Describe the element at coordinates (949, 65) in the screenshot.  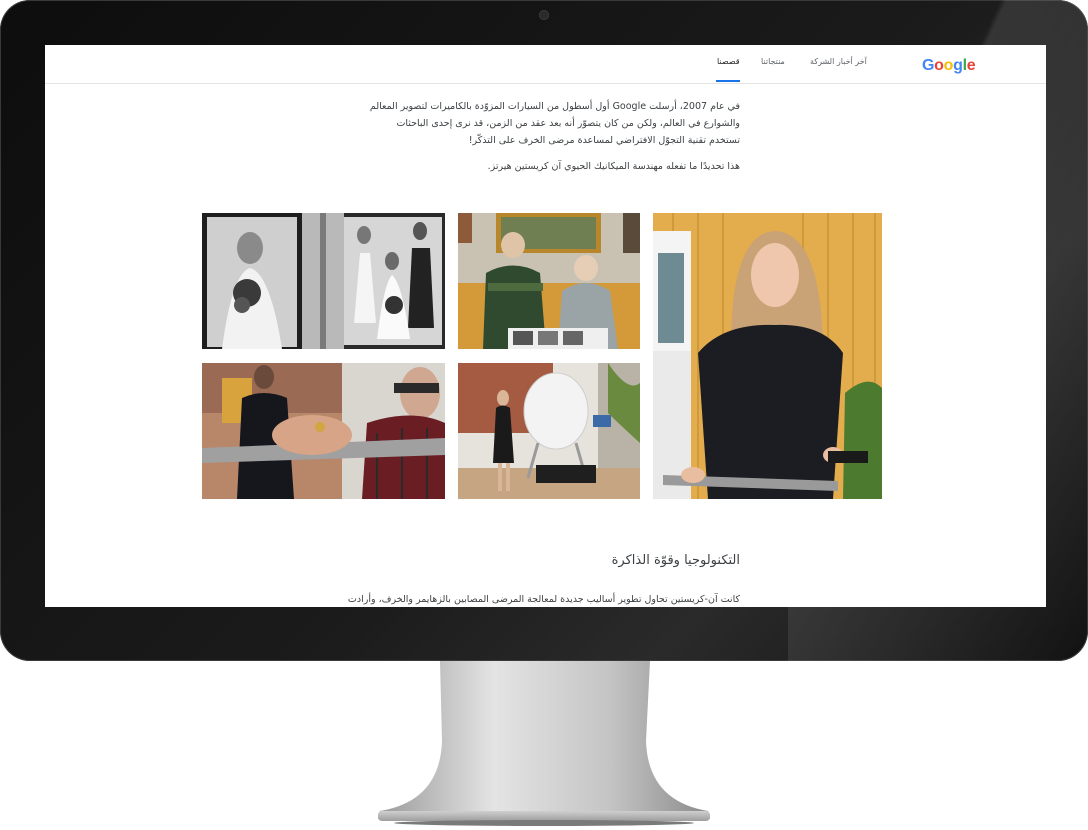
I see `google-logo: Google` at that location.